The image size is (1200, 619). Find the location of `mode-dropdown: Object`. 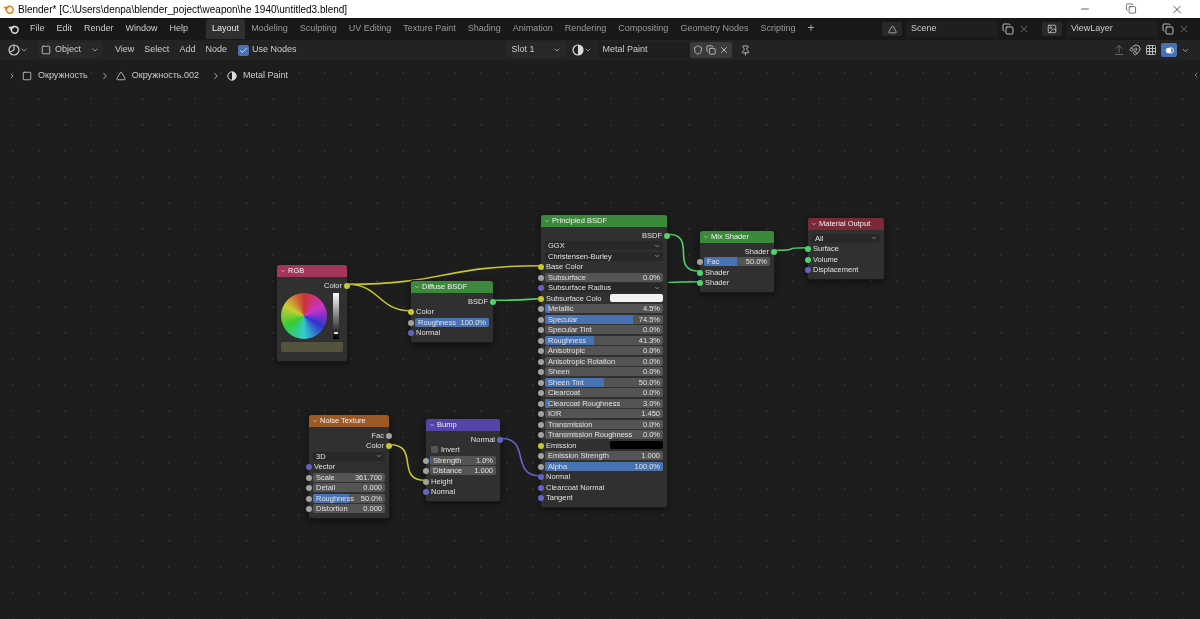

mode-dropdown: Object is located at coordinates (70, 50).